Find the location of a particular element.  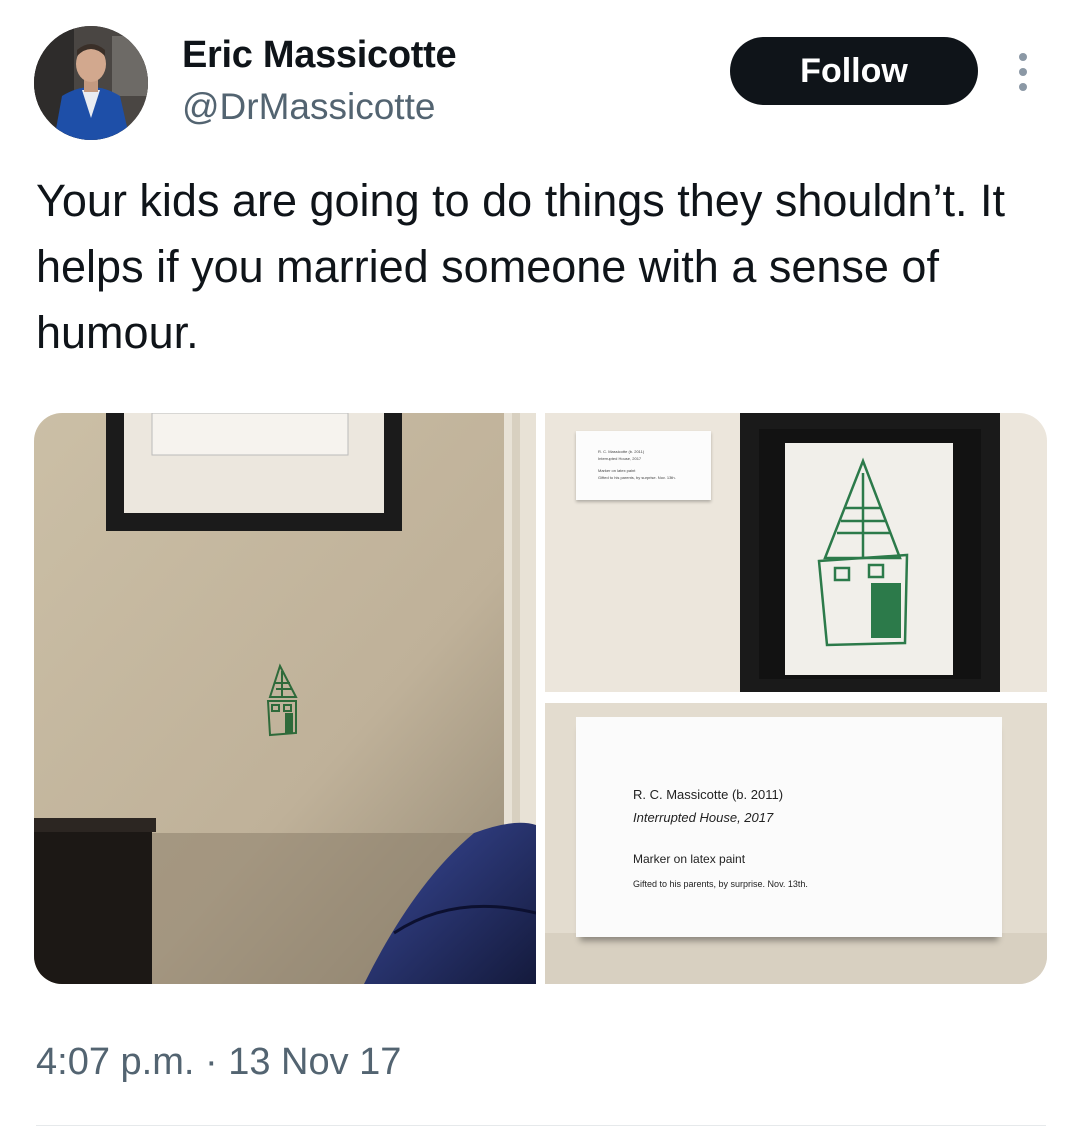

author-handle: @DrMassicotte is located at coordinates (308, 107).